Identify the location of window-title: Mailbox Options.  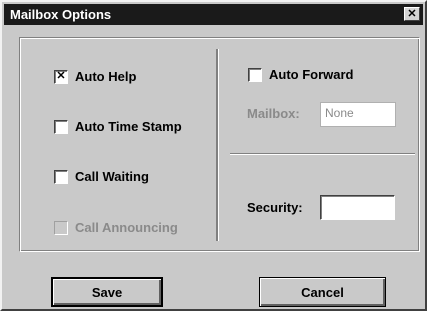
(61, 14).